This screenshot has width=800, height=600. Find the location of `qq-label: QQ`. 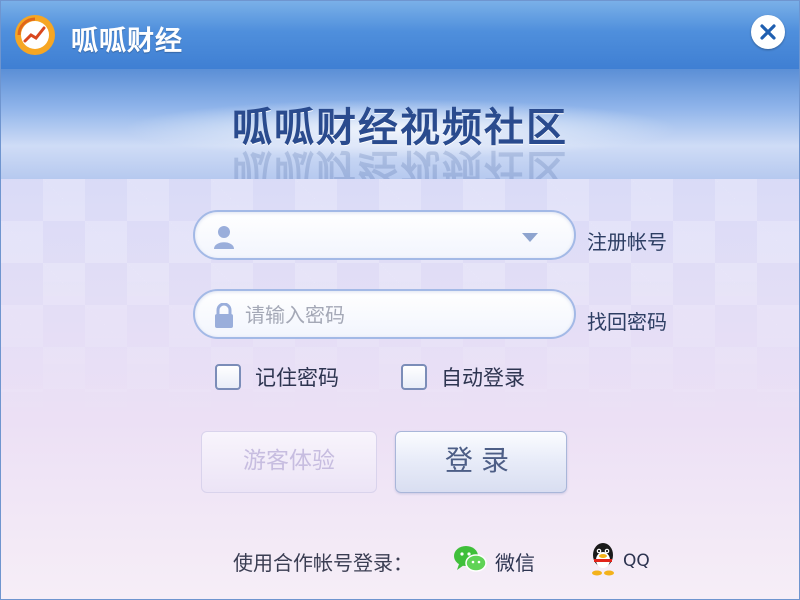

qq-label: QQ is located at coordinates (636, 561).